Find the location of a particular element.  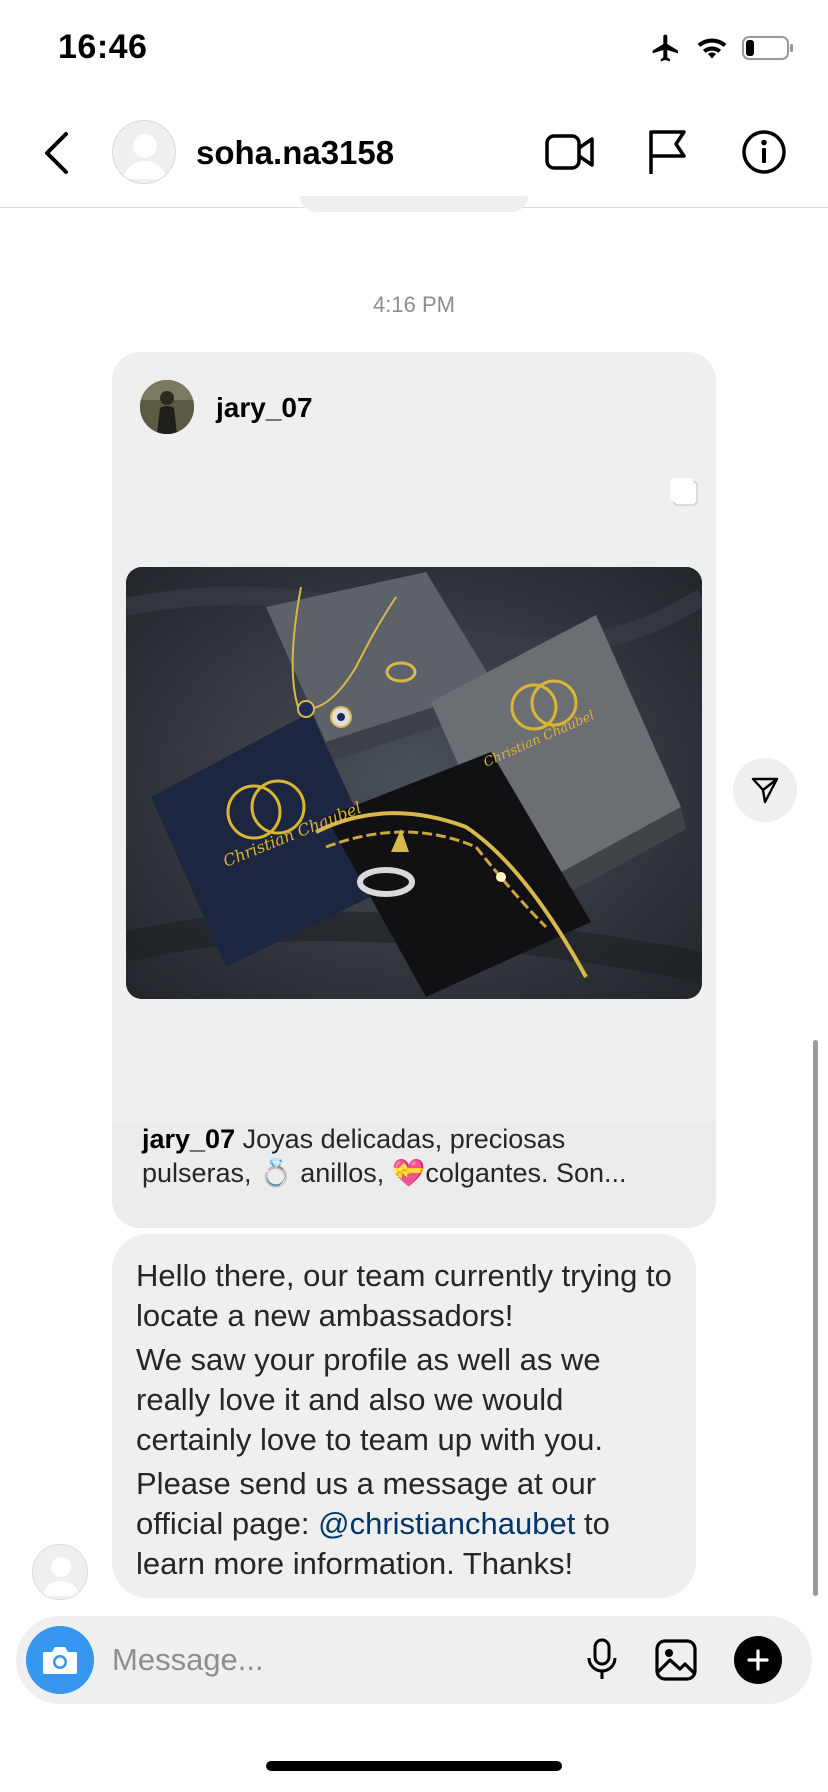

message-input is located at coordinates (292, 1660).